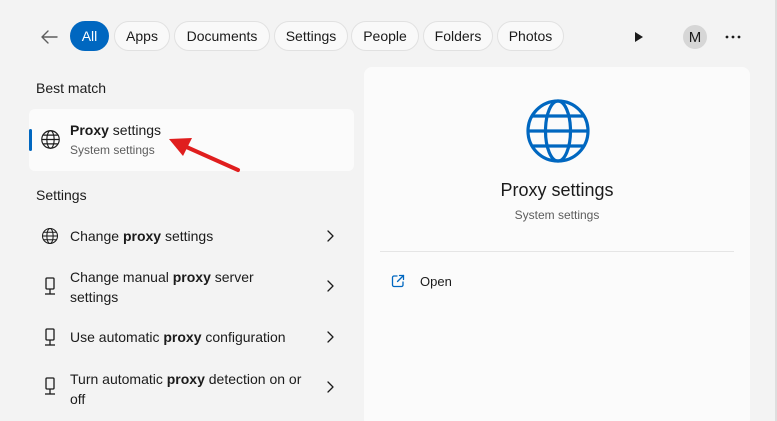 The image size is (777, 421). I want to click on play-icon, so click(639, 37).